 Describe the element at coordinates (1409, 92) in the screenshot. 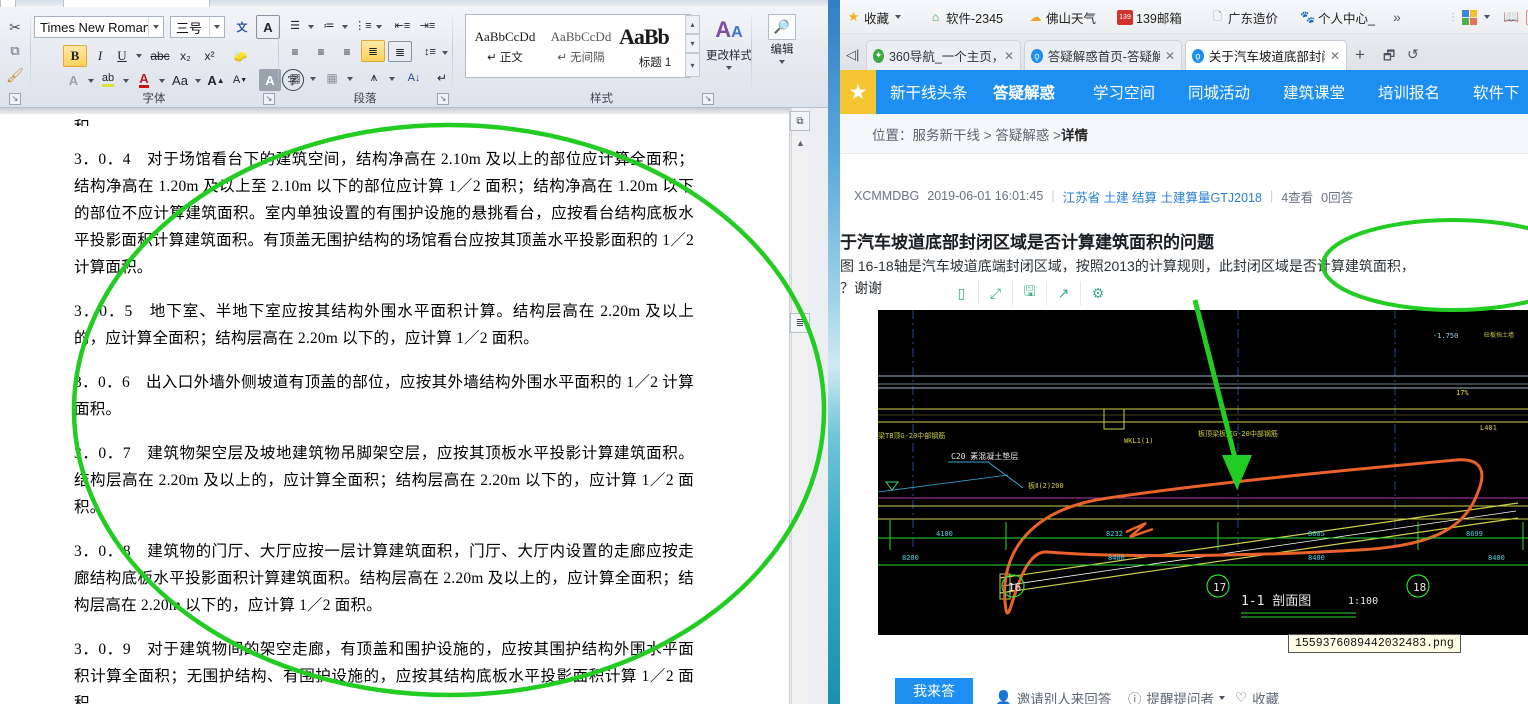

I see `nav-item-5: 培训报名` at that location.